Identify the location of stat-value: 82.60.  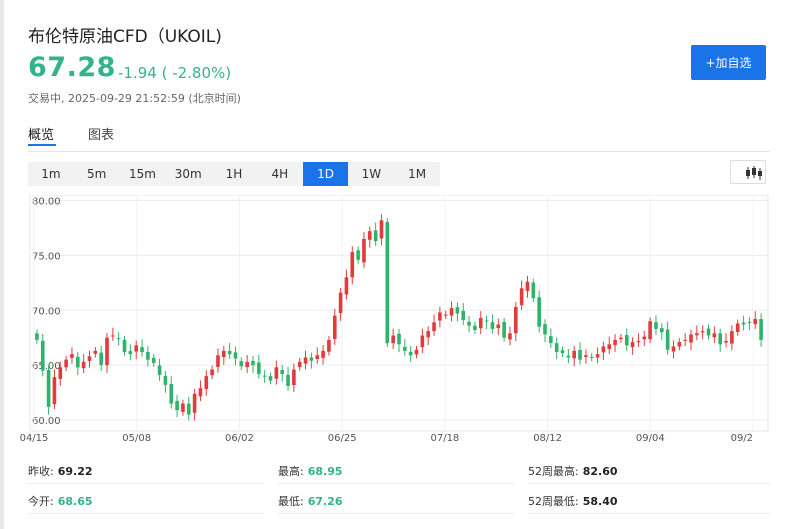
(600, 471).